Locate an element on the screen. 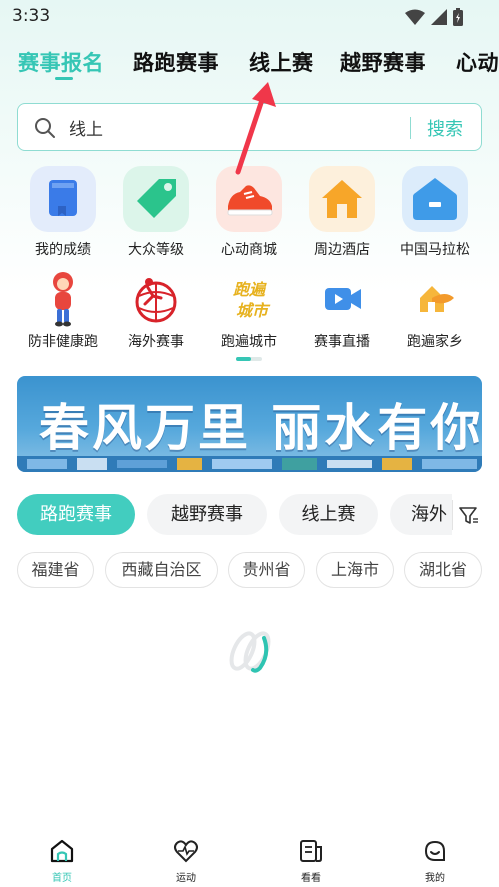 The width and height of the screenshot is (499, 887). grid-item-china-marathon: 中国马拉松 is located at coordinates (435, 212).